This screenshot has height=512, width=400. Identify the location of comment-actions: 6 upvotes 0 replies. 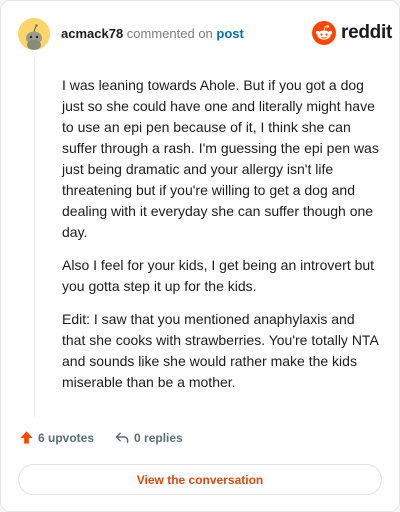
(101, 437).